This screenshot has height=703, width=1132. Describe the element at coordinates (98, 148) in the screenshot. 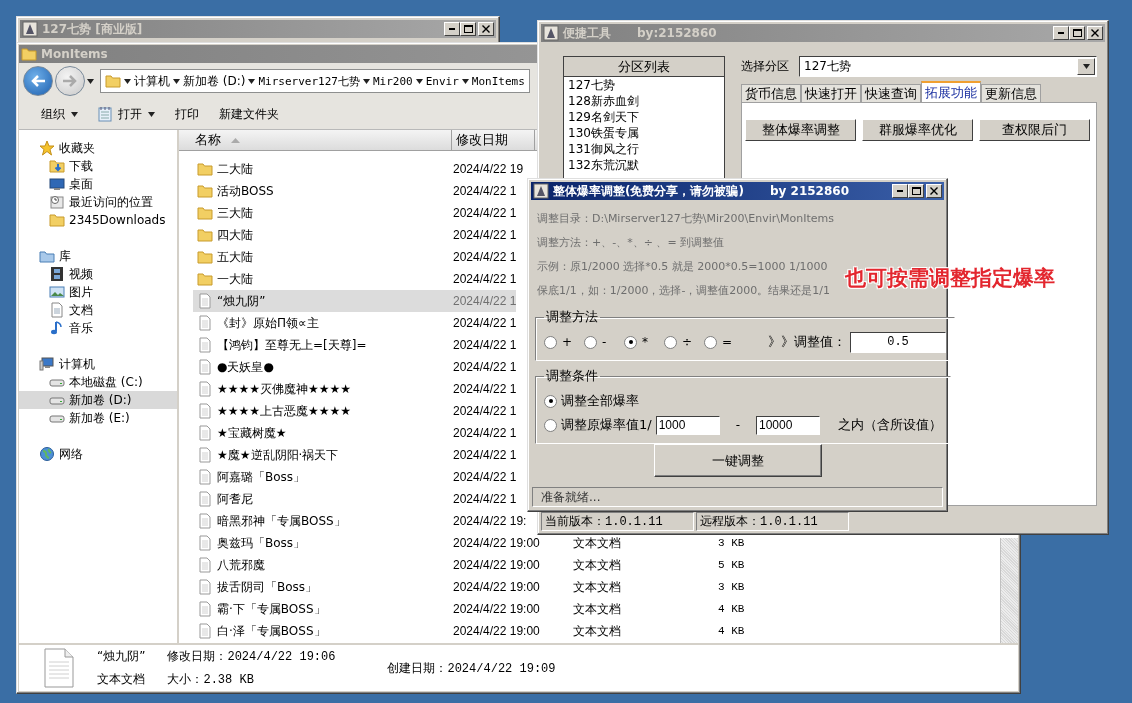

I see `nav-item: 收藏夹` at that location.